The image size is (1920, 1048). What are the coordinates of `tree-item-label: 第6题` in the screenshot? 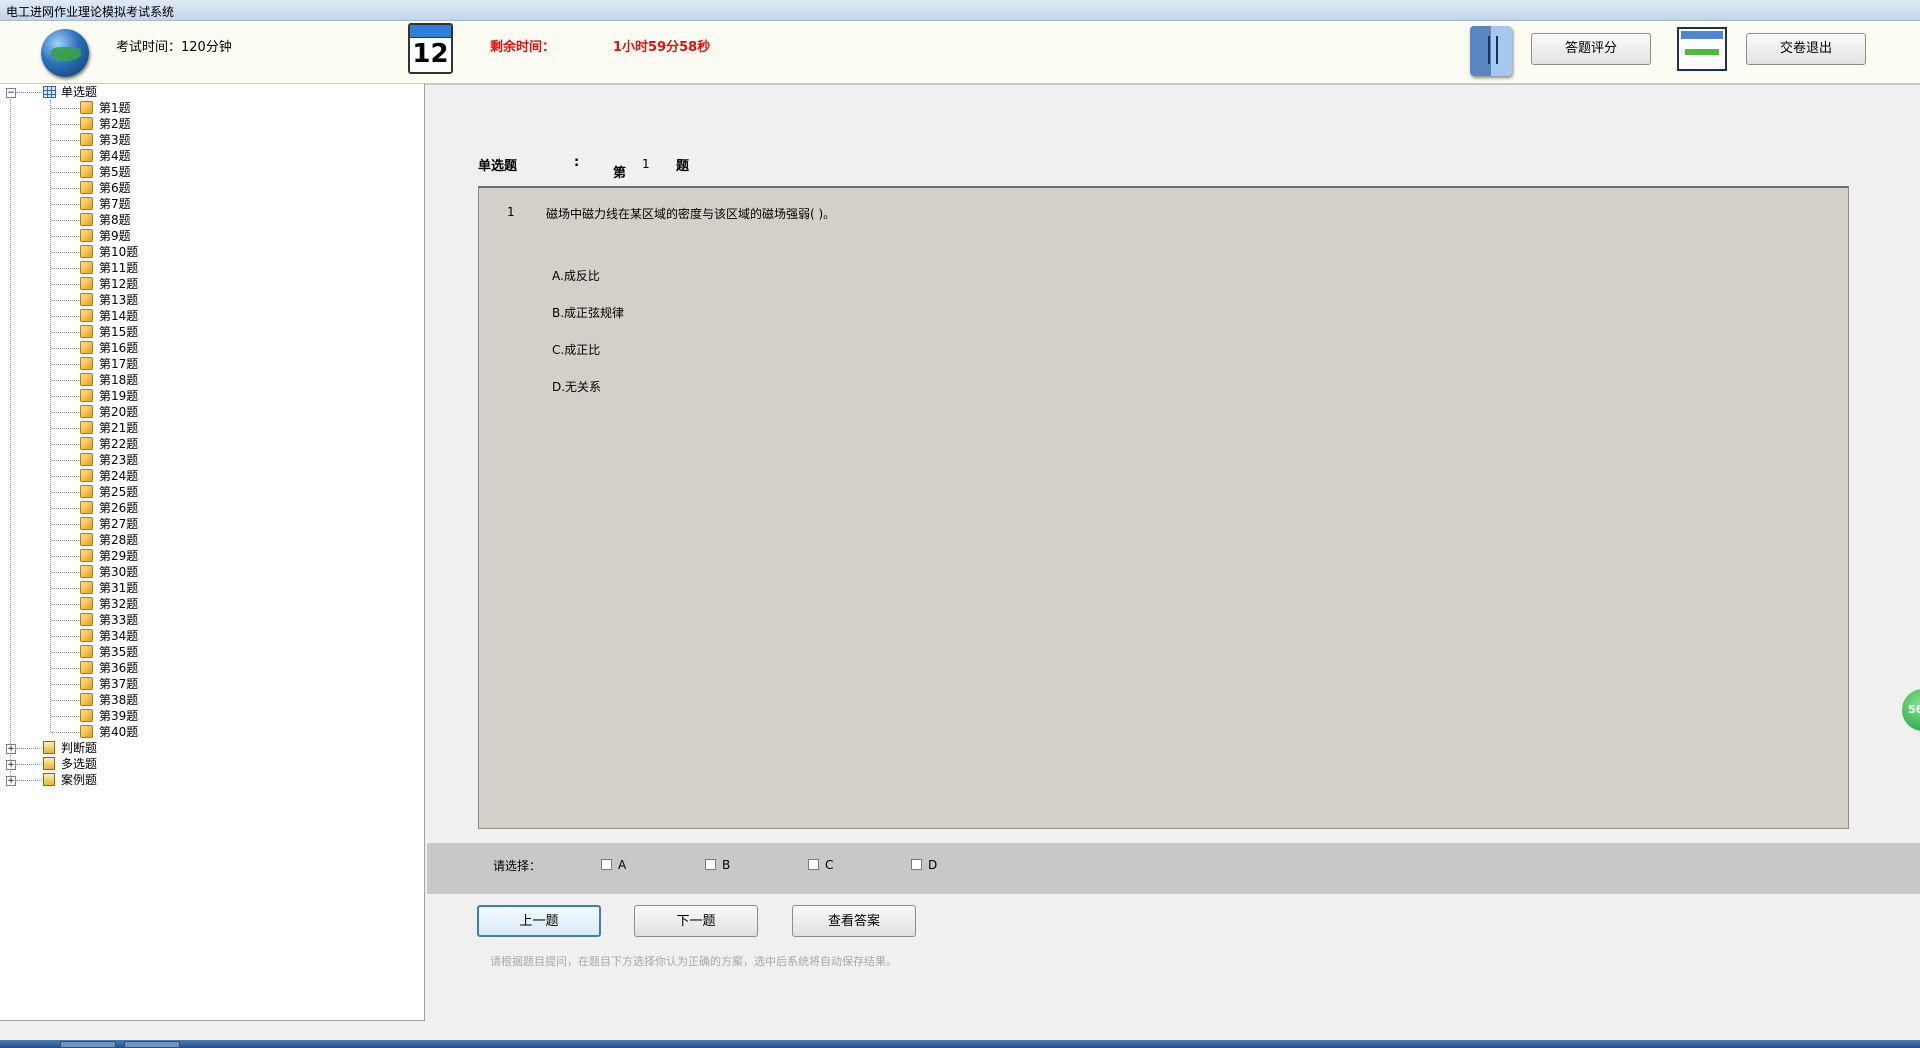 It's located at (115, 188).